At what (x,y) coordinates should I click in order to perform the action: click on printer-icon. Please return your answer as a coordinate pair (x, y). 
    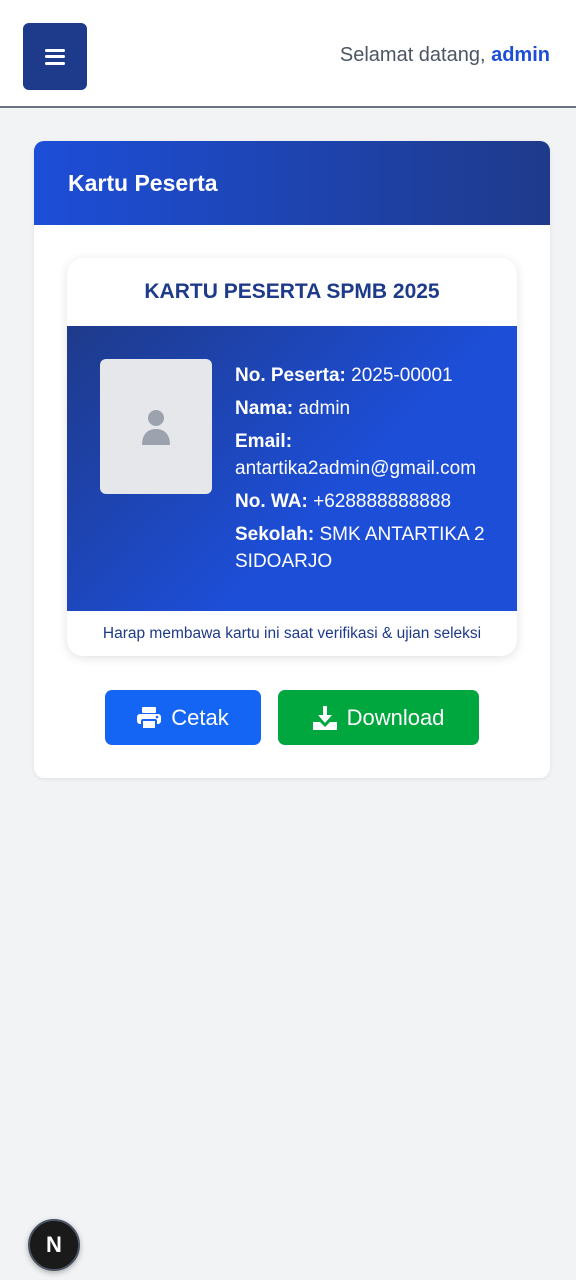
    Looking at the image, I should click on (149, 717).